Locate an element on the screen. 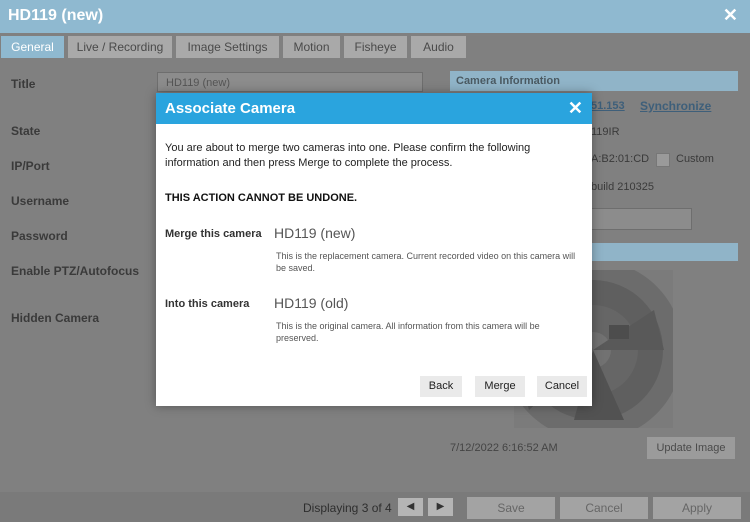 Image resolution: width=750 pixels, height=522 pixels. arrow-left-icon: ◀ is located at coordinates (410, 506).